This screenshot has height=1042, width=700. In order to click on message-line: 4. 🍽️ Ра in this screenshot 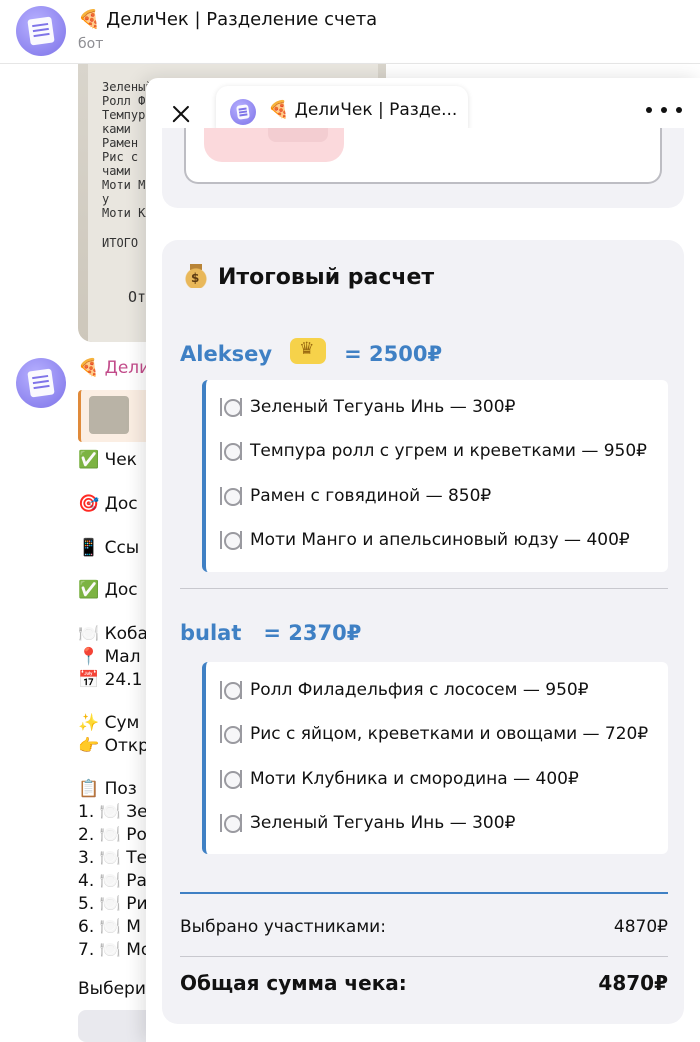, I will do `click(112, 881)`.